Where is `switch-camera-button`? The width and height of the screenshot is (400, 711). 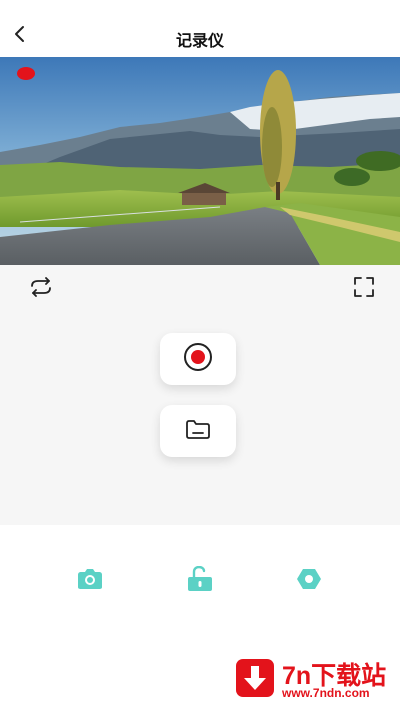
switch-camera-button is located at coordinates (41, 289).